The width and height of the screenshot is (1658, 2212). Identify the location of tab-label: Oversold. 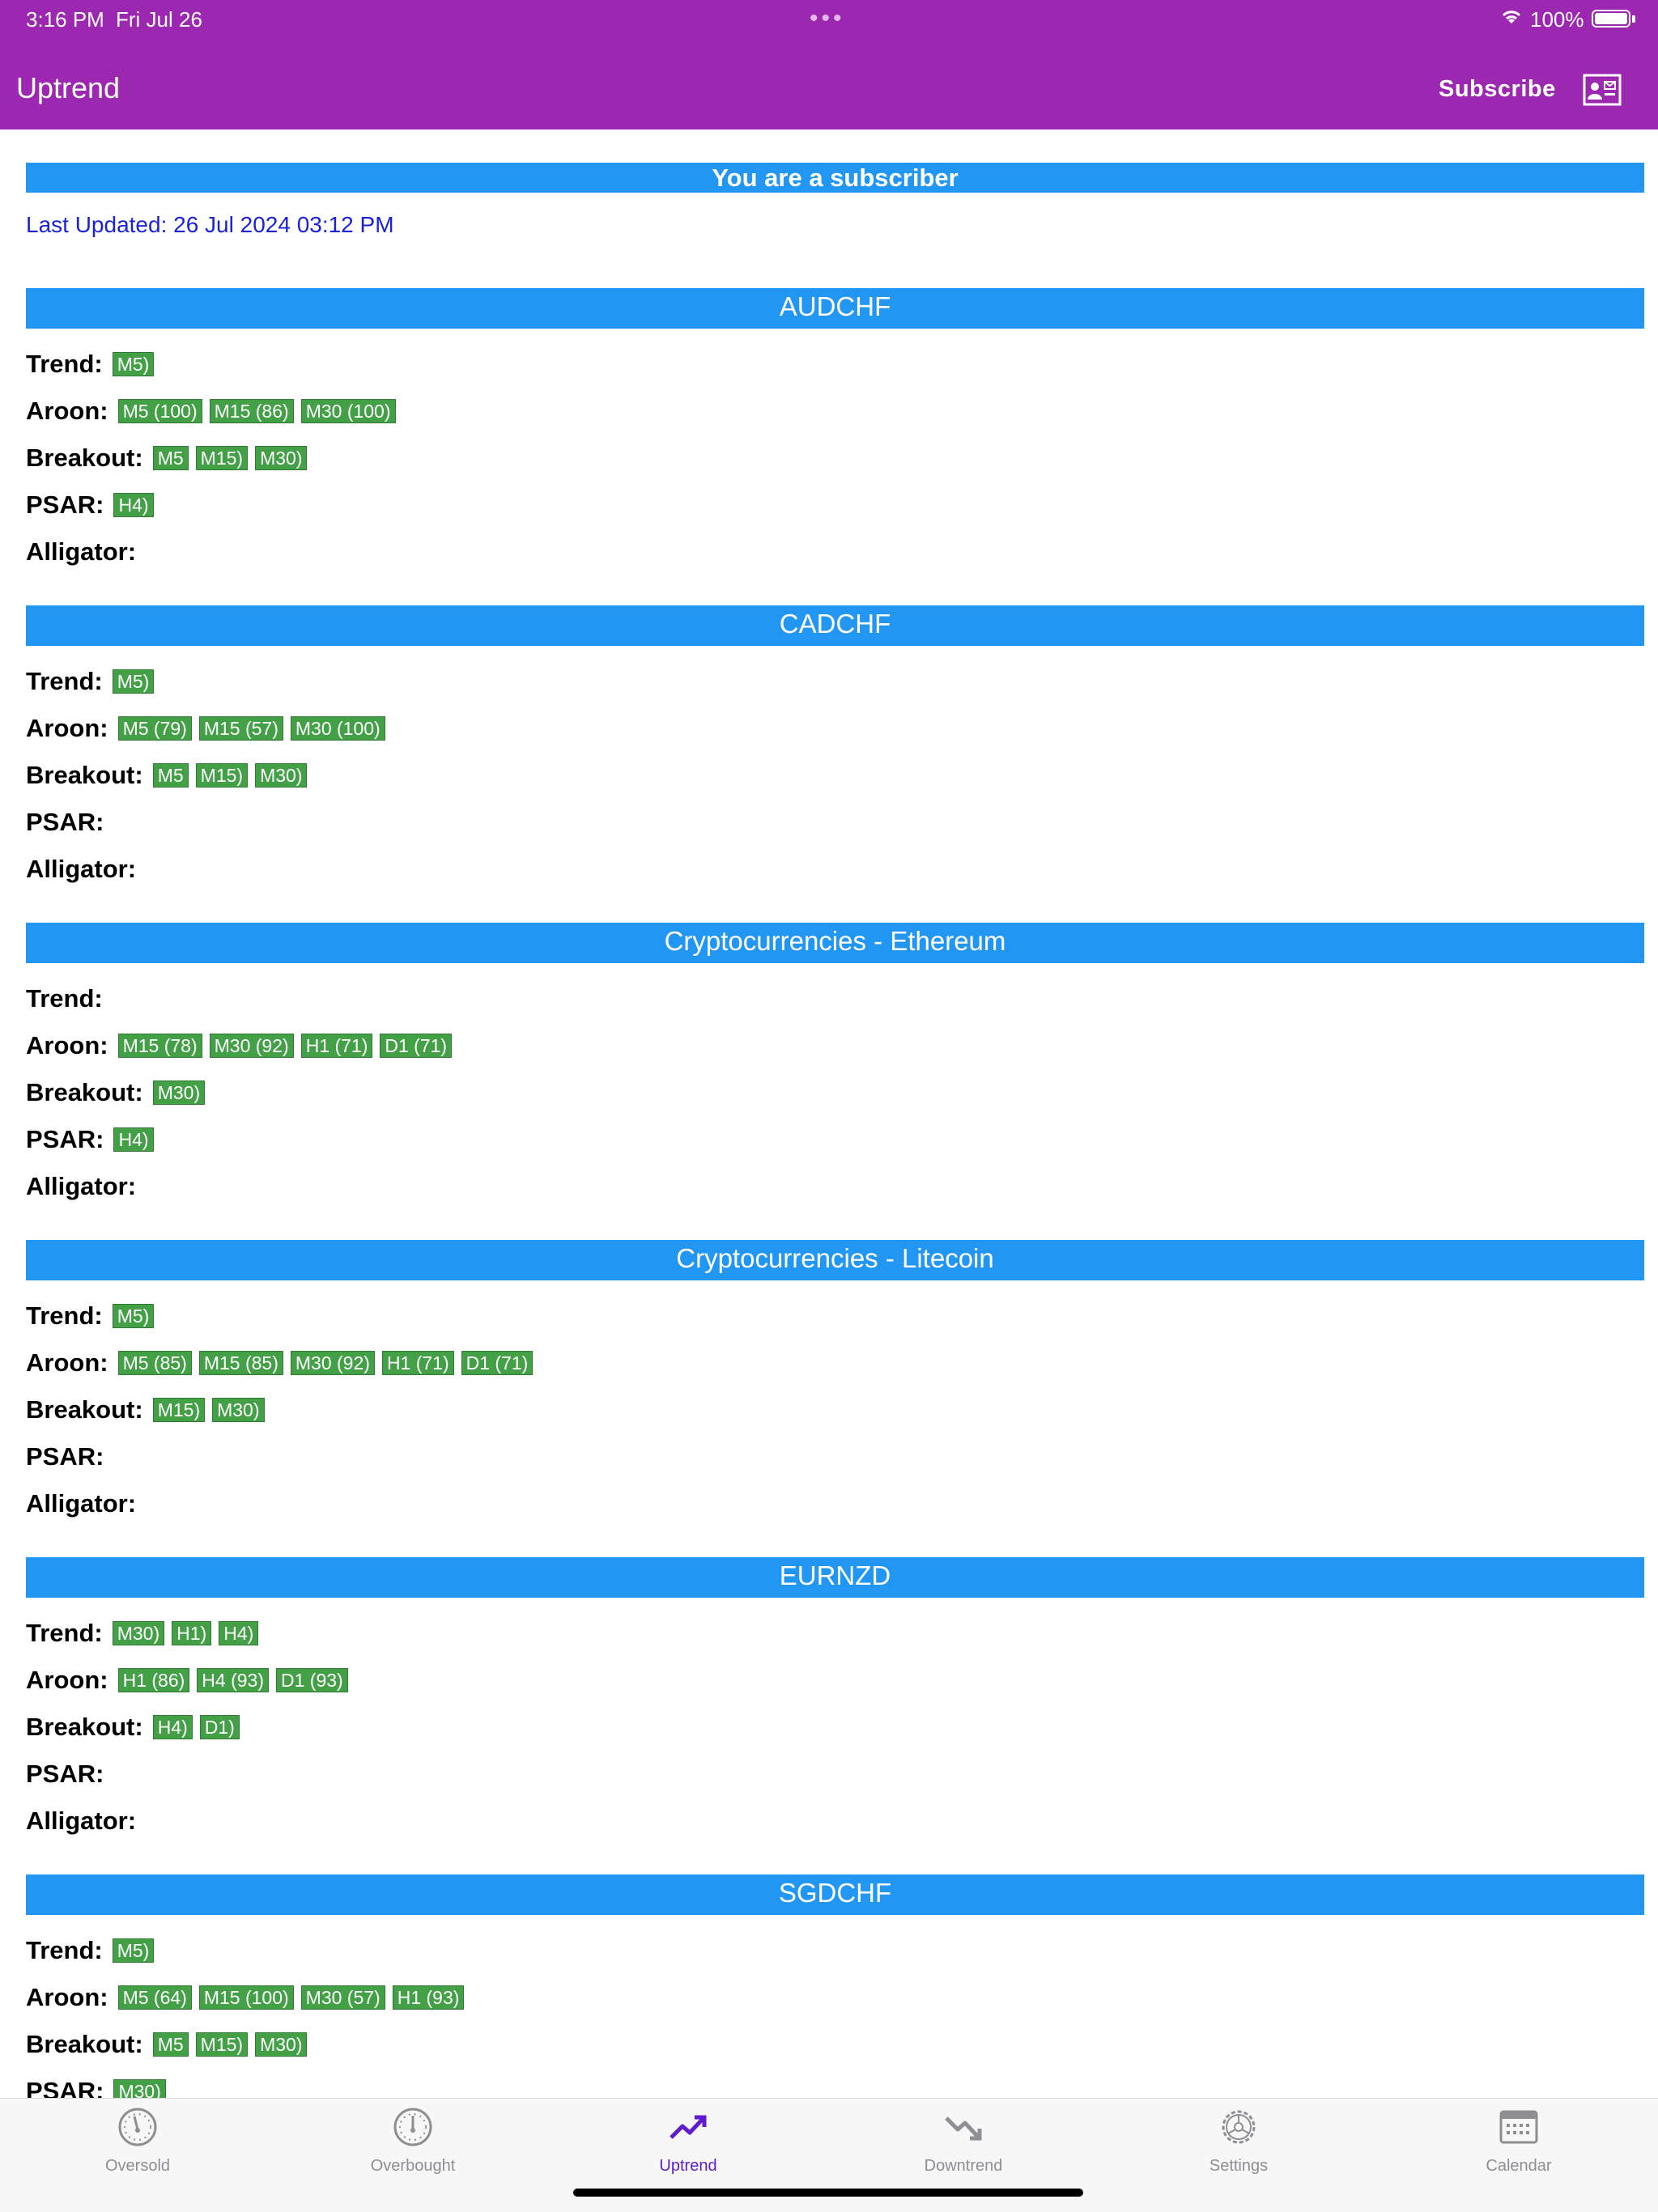
(137, 2166).